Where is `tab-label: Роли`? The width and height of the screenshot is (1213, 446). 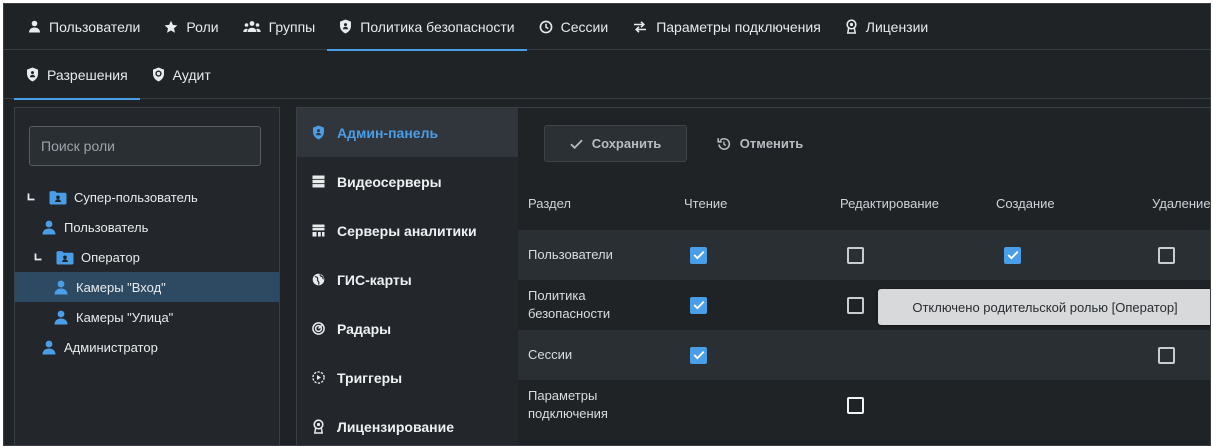 tab-label: Роли is located at coordinates (202, 26).